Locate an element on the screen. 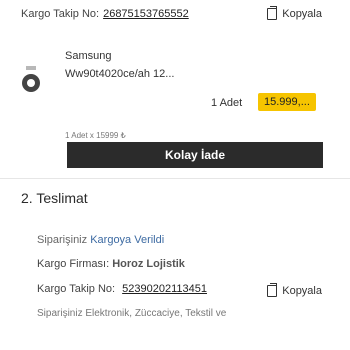 The image size is (350, 350). status-highlight: Kargoya Verildi is located at coordinates (127, 240).